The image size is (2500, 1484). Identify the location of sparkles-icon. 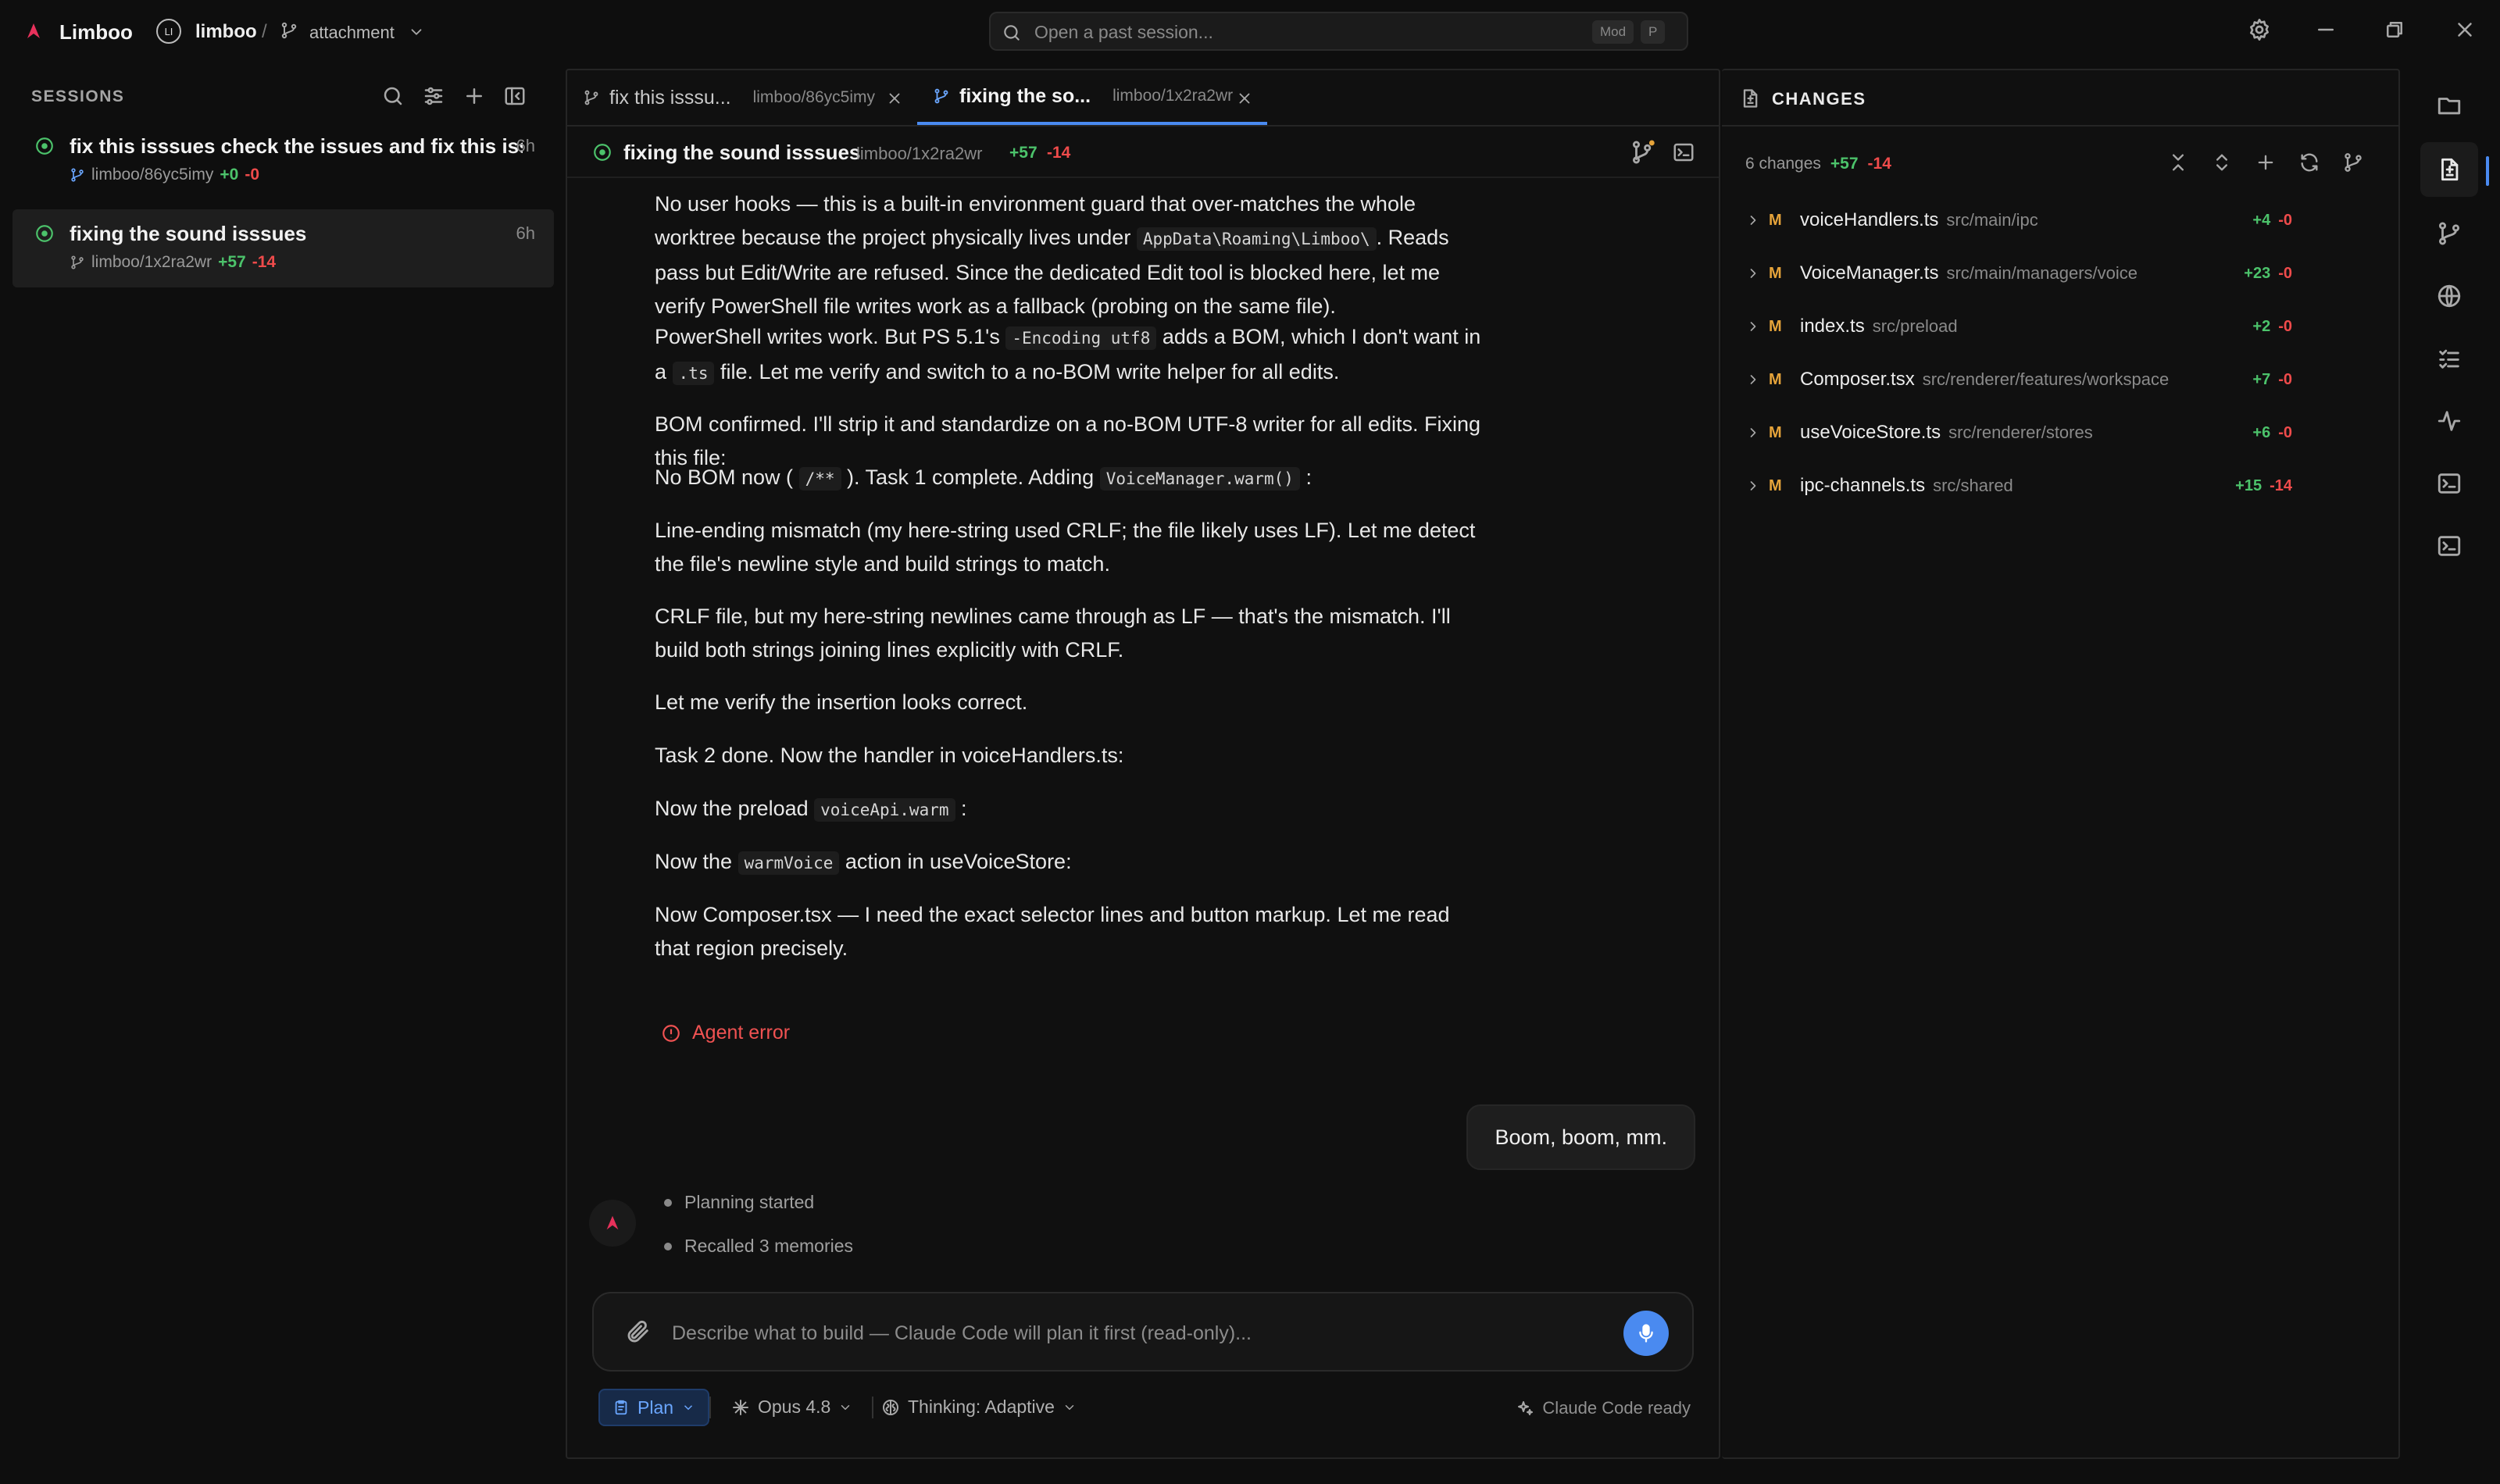
(1526, 1408).